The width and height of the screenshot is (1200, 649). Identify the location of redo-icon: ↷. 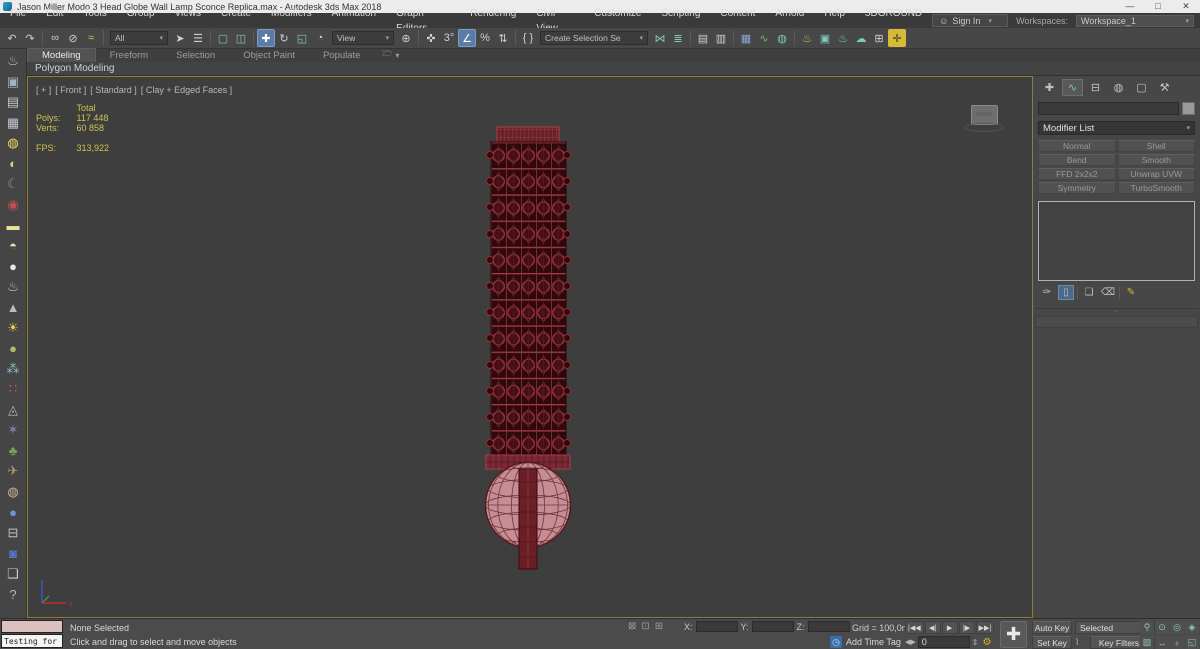
(30, 38).